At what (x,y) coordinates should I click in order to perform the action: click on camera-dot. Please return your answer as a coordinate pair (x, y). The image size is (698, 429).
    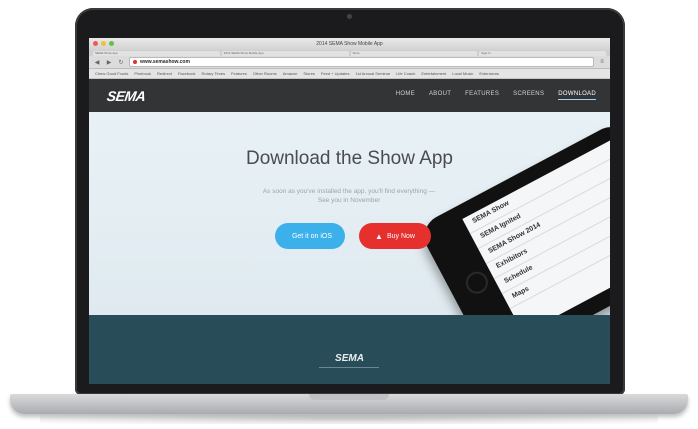
    Looking at the image, I should click on (349, 16).